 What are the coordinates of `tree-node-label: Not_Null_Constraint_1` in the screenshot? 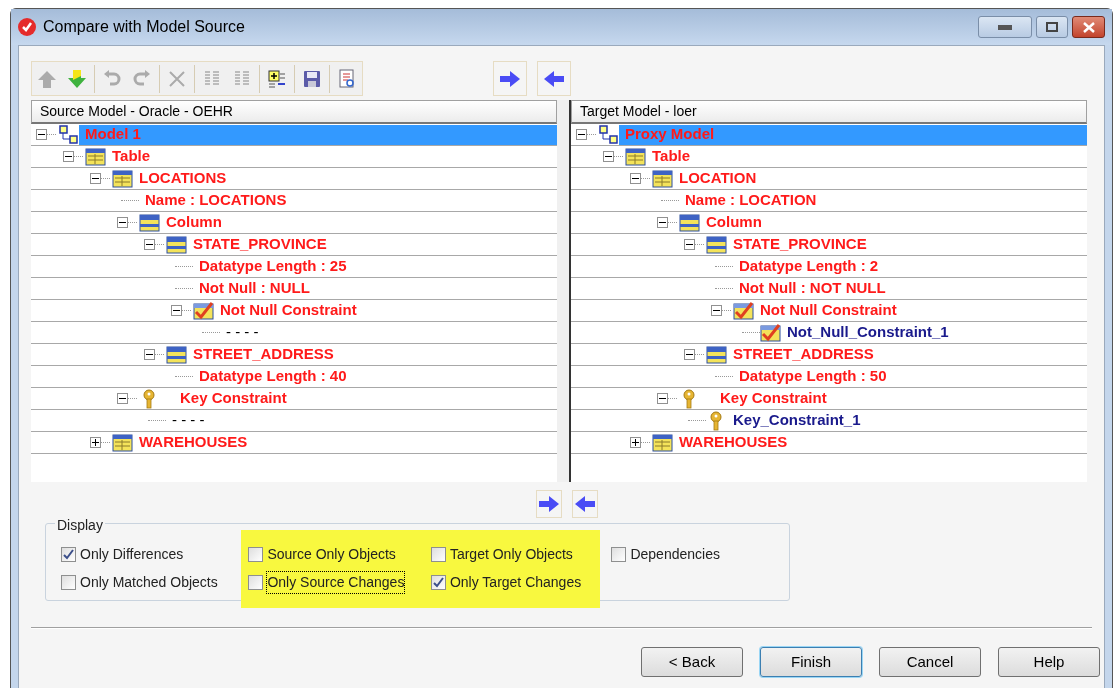 It's located at (867, 332).